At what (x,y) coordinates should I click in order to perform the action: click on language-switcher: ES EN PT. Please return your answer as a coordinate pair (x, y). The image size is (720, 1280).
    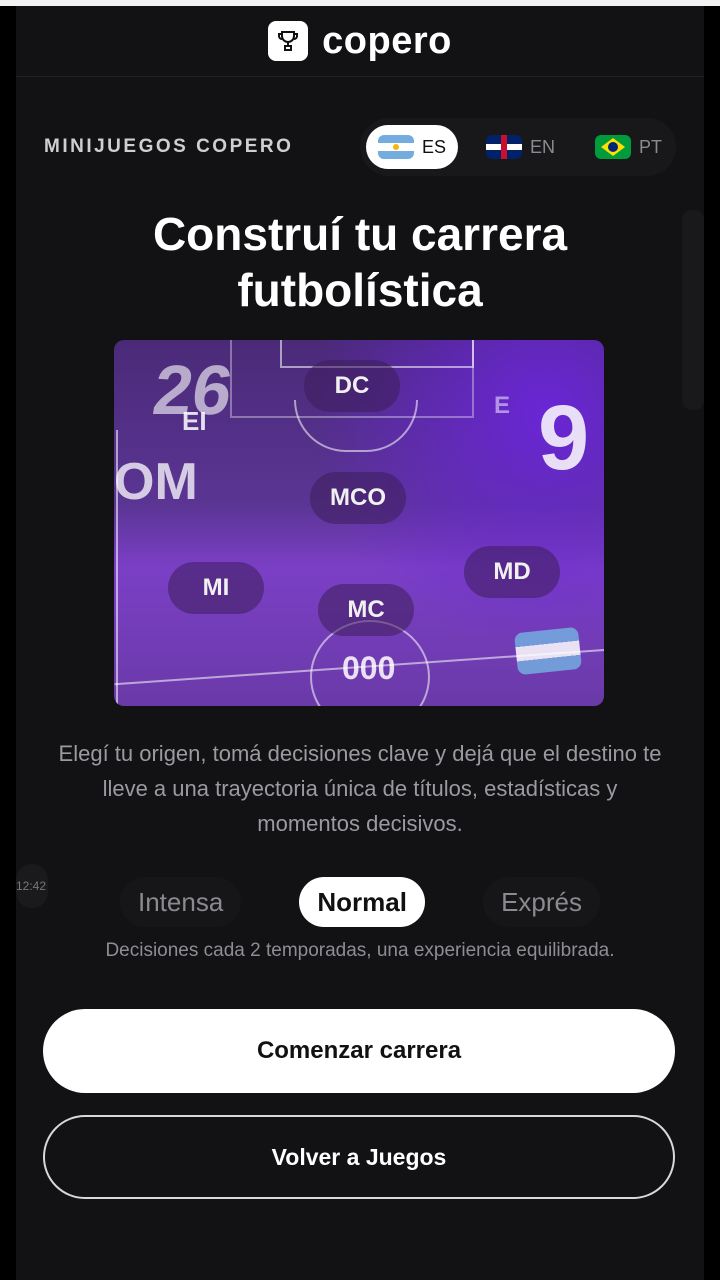
    Looking at the image, I should click on (518, 147).